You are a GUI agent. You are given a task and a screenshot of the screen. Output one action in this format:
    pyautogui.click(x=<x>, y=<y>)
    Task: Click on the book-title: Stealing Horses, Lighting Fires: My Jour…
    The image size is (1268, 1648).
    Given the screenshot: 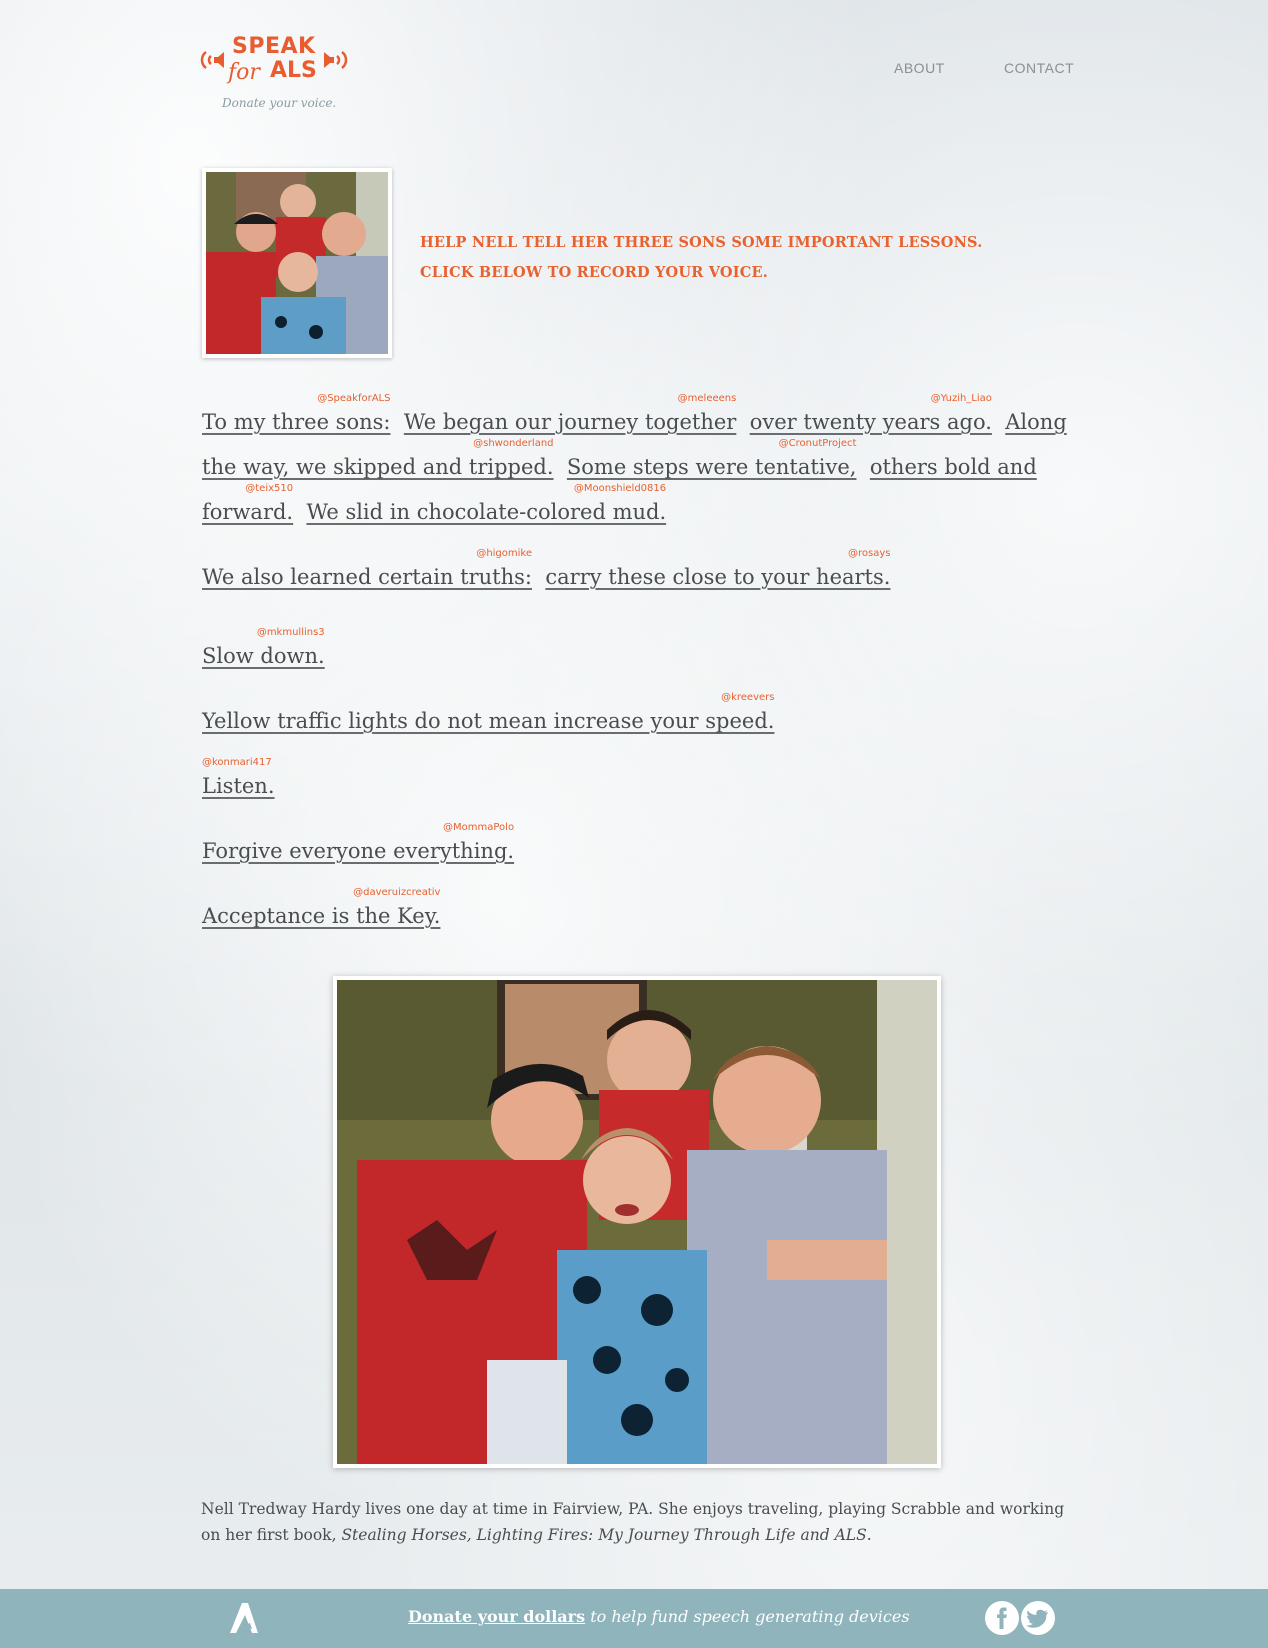 What is the action you would take?
    pyautogui.click(x=604, y=1535)
    